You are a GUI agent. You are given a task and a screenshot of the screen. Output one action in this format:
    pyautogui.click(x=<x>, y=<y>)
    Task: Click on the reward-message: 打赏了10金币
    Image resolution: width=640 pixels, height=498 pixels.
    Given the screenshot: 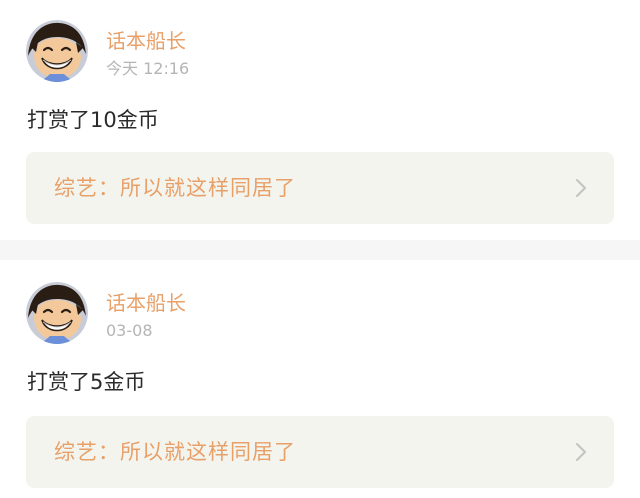 What is the action you would take?
    pyautogui.click(x=93, y=120)
    